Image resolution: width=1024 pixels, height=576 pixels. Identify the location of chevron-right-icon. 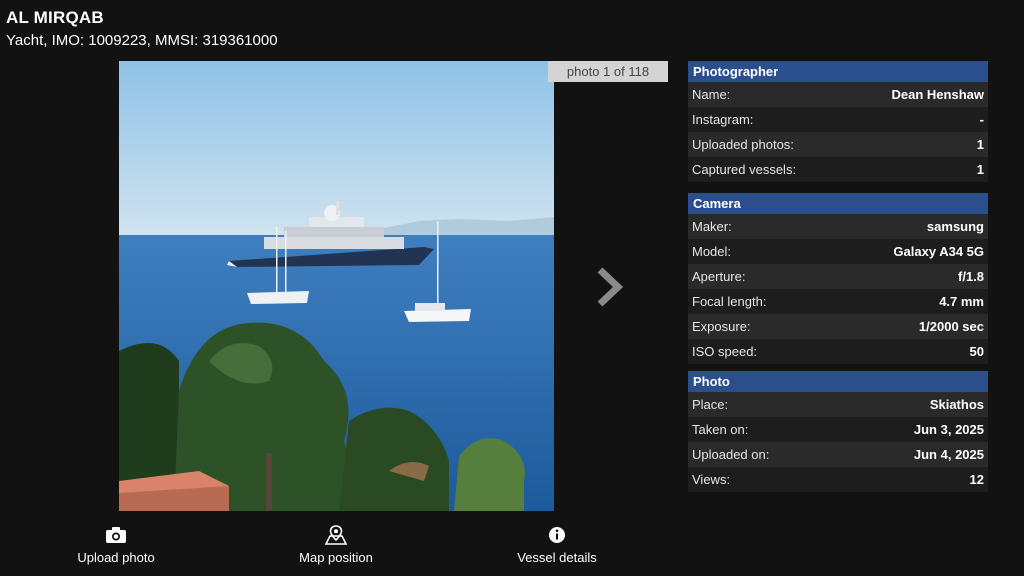
(610, 287).